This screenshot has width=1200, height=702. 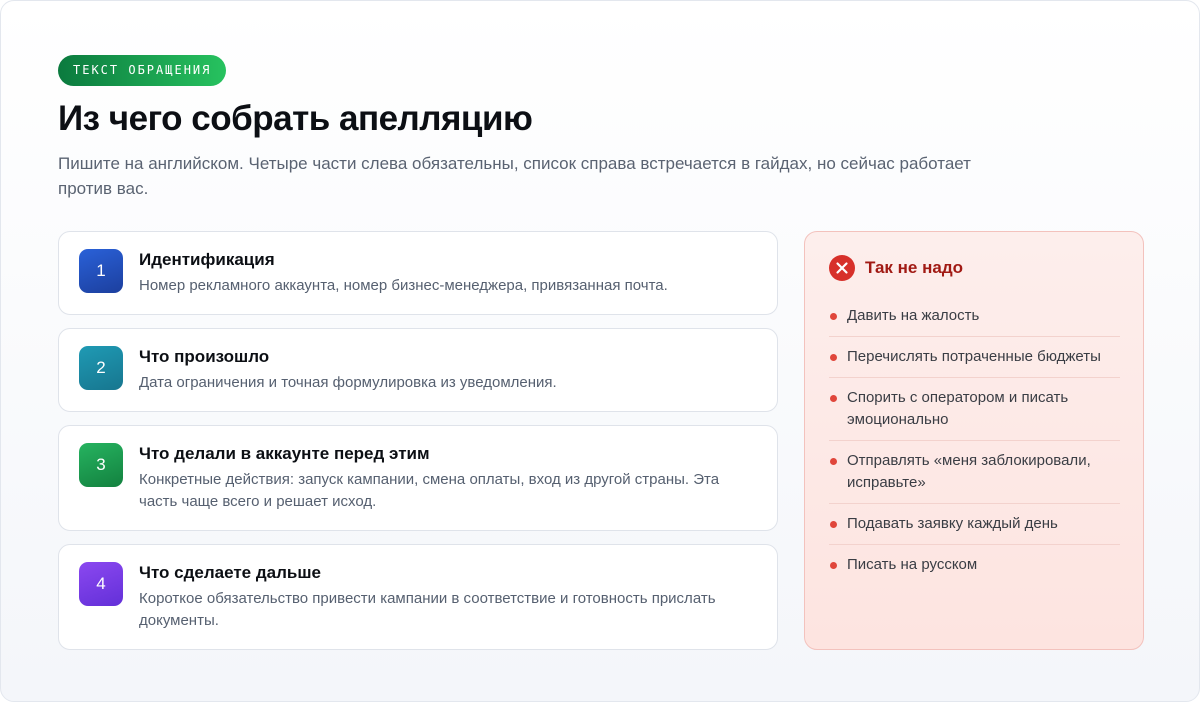 I want to click on dont-item-text: Подавать заявку каждый день, so click(x=952, y=523).